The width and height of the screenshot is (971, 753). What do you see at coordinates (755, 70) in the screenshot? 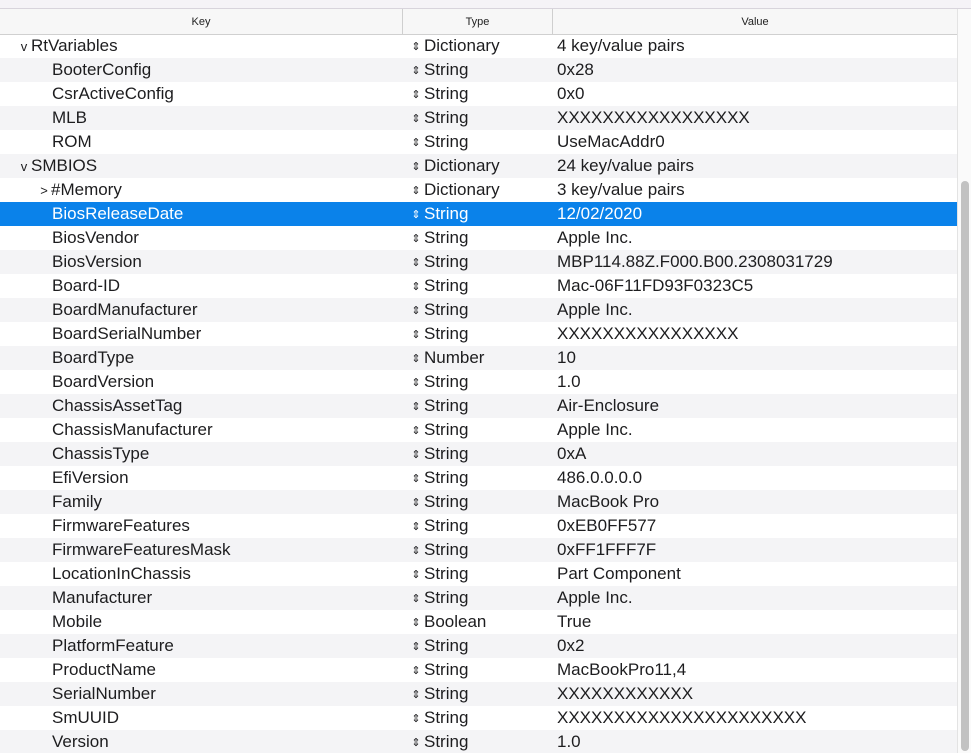
I see `value-cell: 0x28` at bounding box center [755, 70].